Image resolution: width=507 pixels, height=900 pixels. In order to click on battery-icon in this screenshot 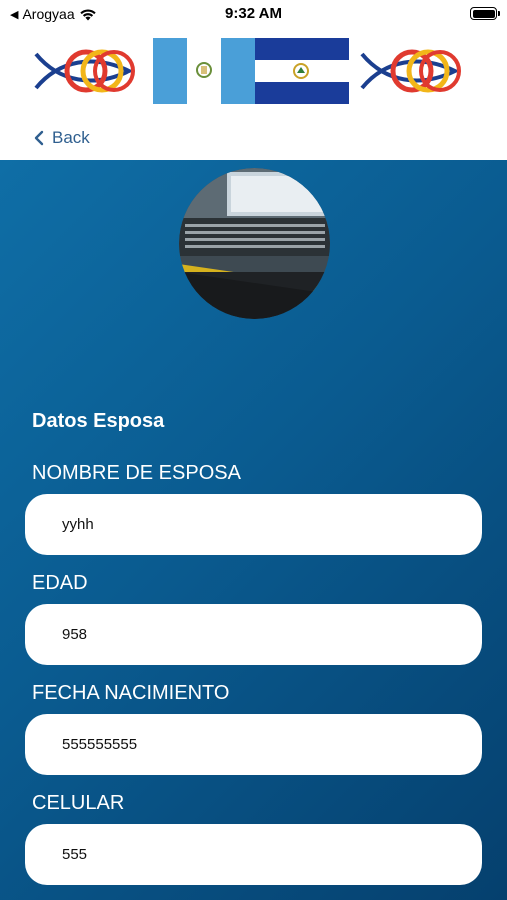, I will do `click(485, 13)`.